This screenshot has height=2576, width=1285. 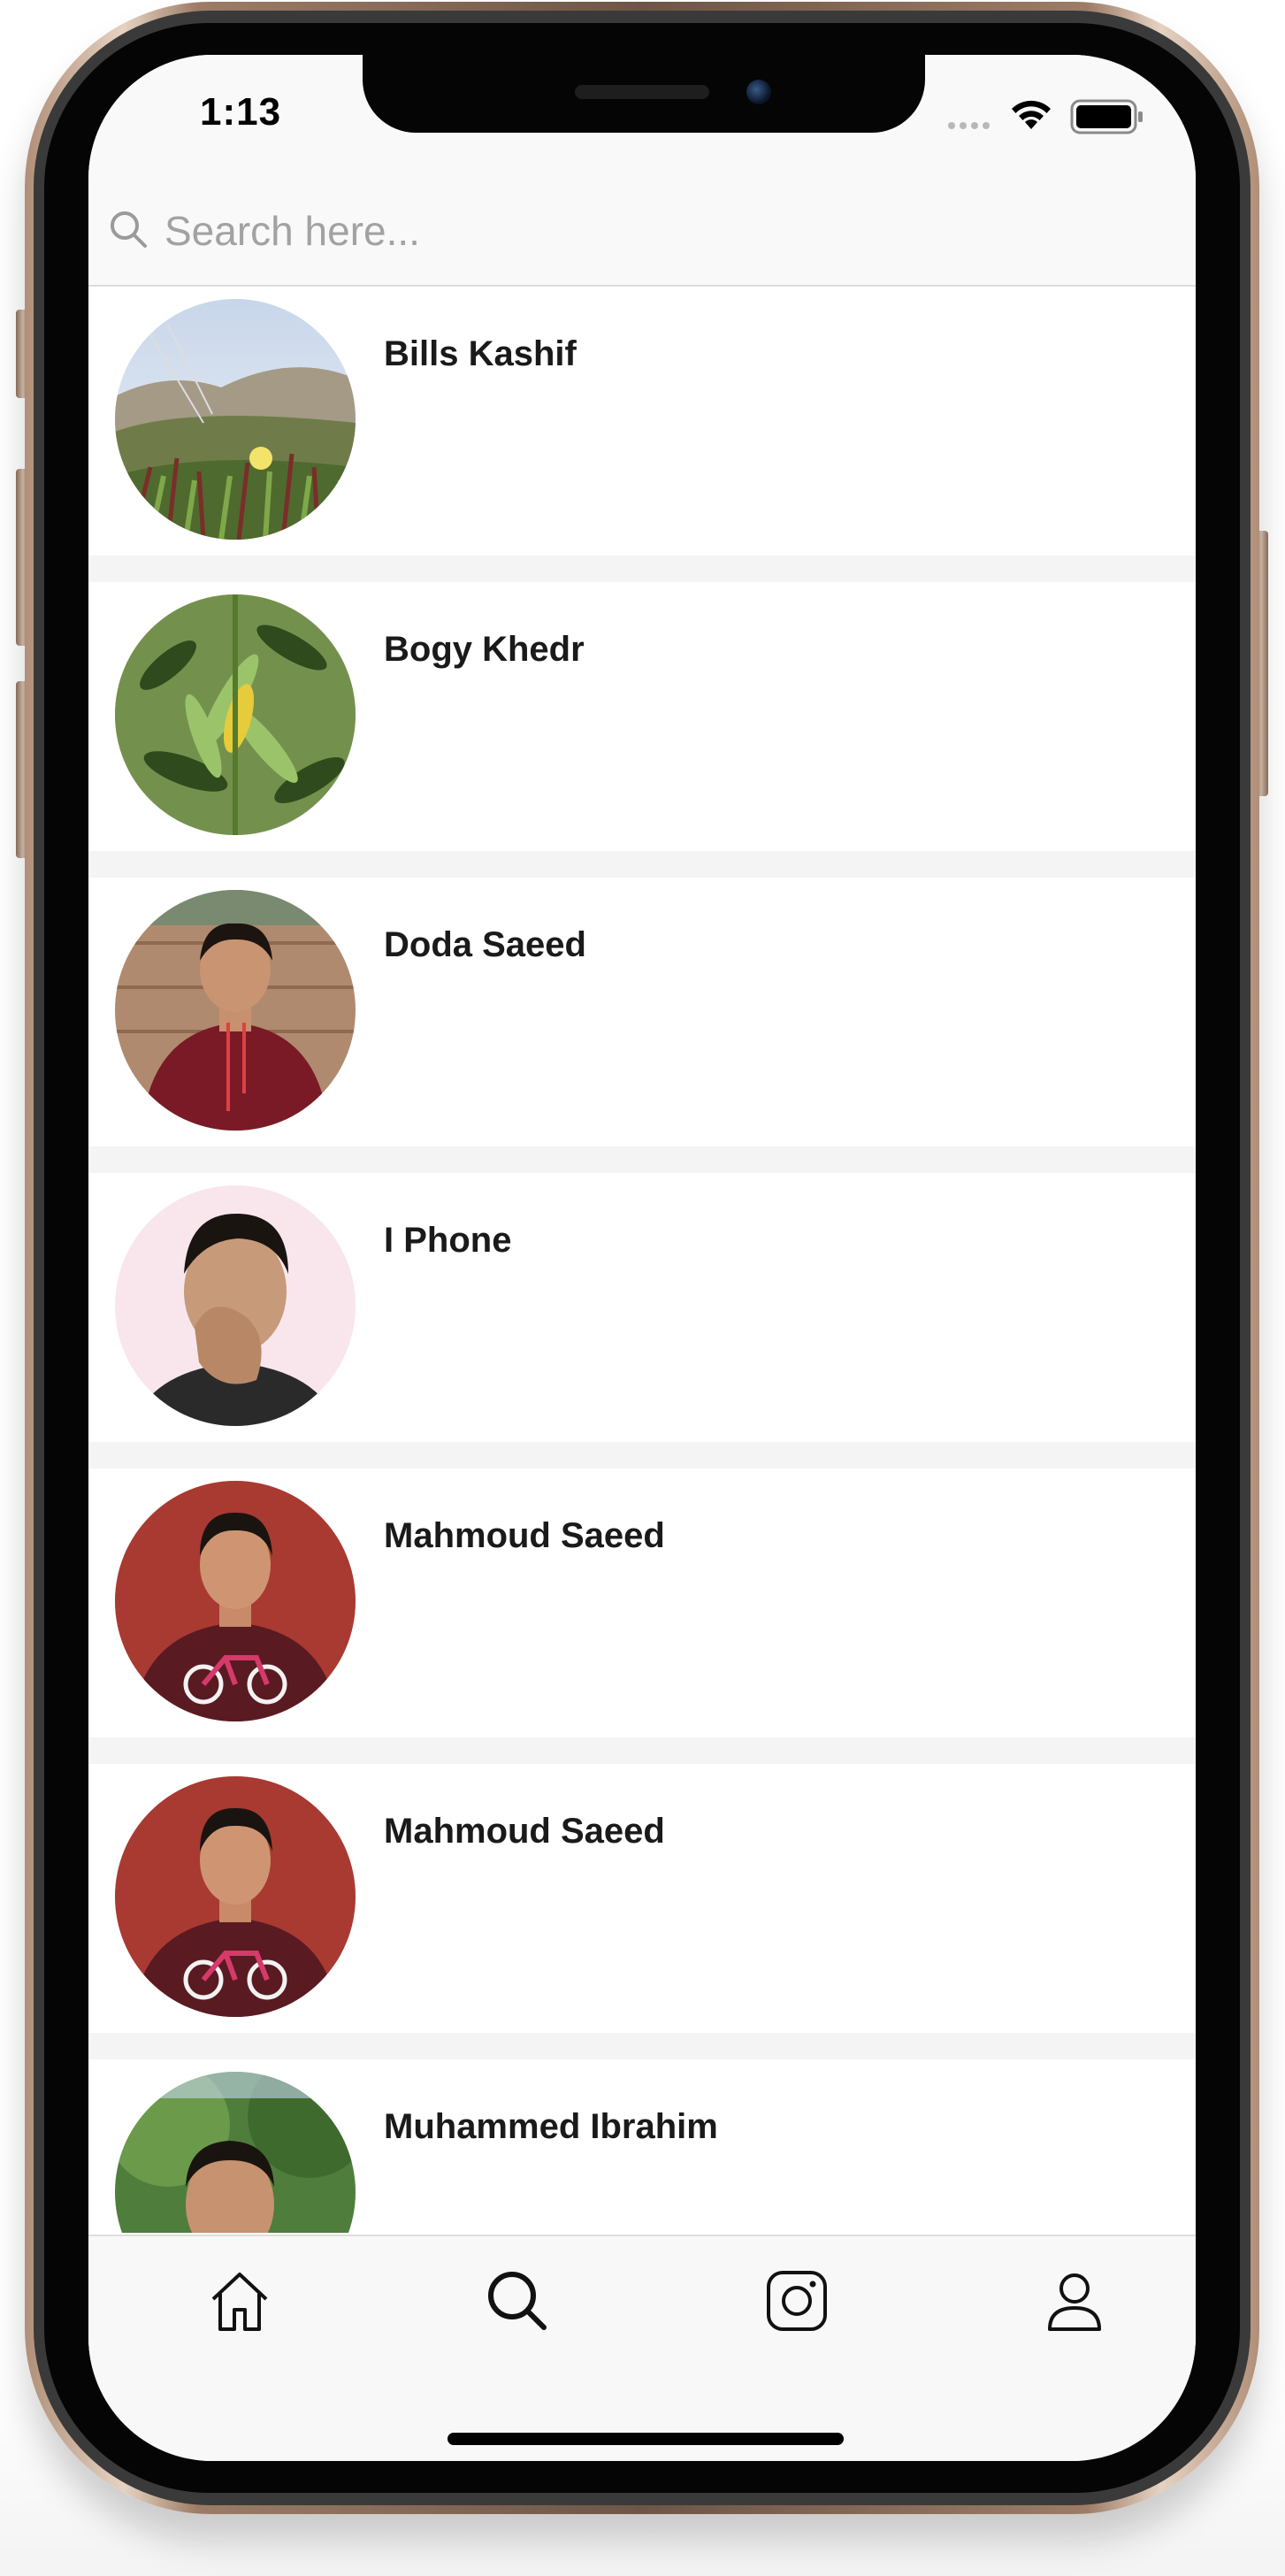 What do you see at coordinates (642, 1012) in the screenshot?
I see `user-list-item: Doda Saeed` at bounding box center [642, 1012].